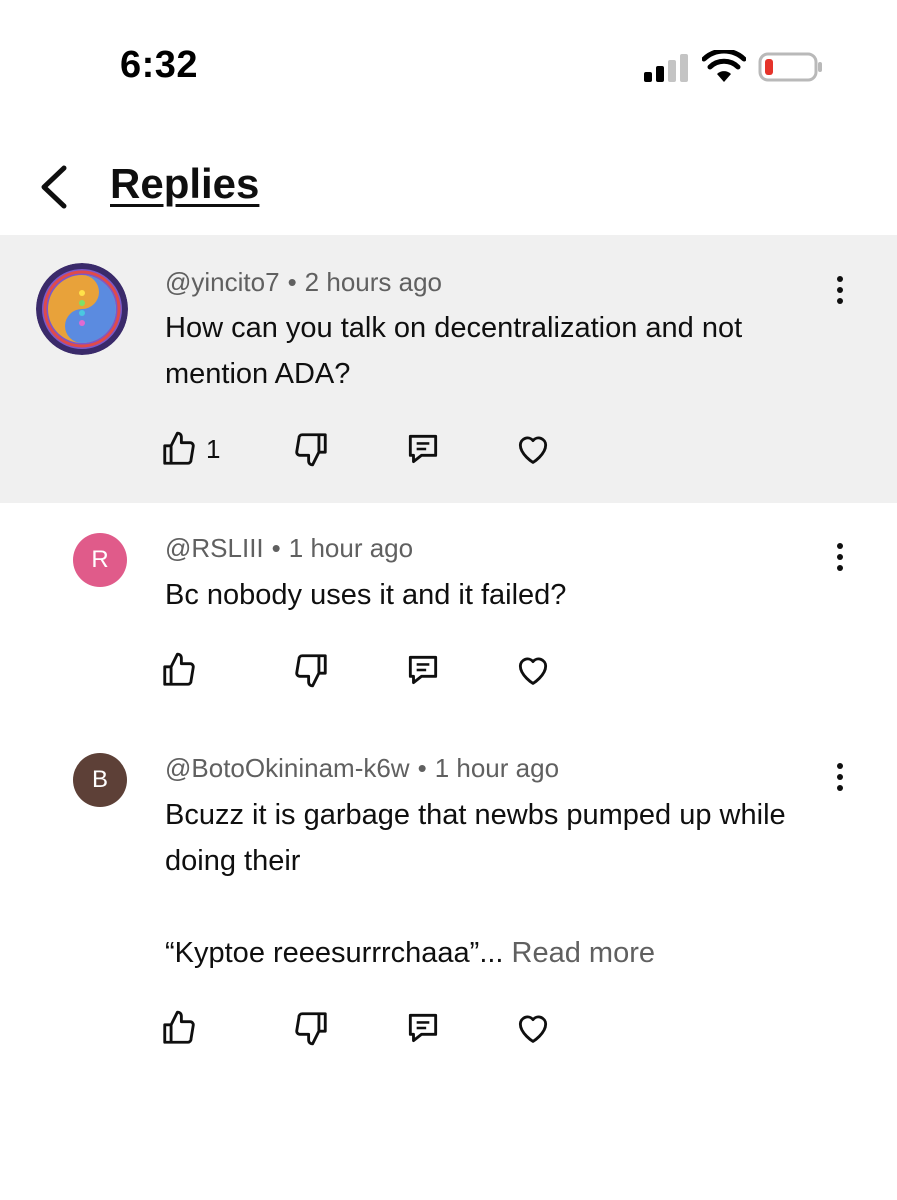  I want to click on comment-text: Bc nobody uses it and it failed?, so click(366, 595).